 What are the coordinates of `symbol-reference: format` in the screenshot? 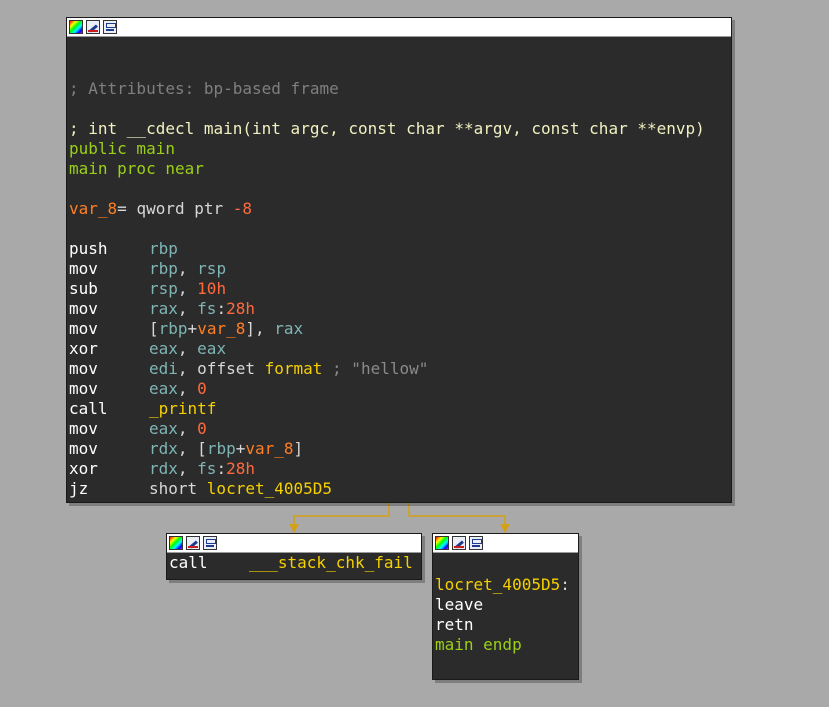 It's located at (294, 368).